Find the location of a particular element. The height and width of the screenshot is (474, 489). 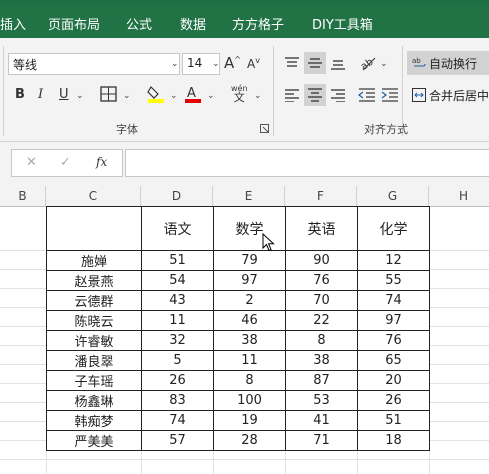

shrink-font-button: Av is located at coordinates (253, 63).